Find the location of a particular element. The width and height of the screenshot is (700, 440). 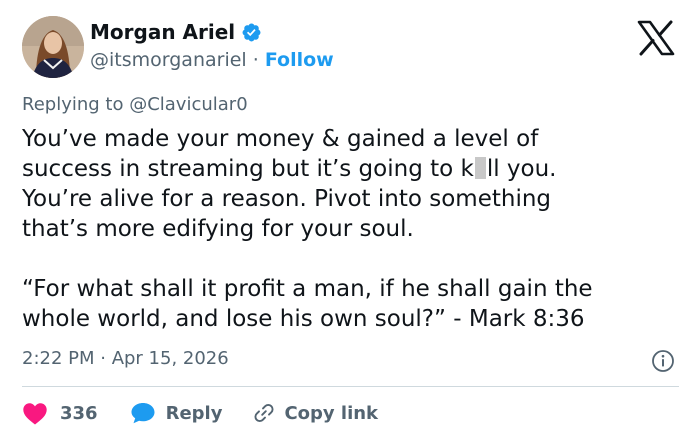

reply-label: Reply is located at coordinates (194, 413).